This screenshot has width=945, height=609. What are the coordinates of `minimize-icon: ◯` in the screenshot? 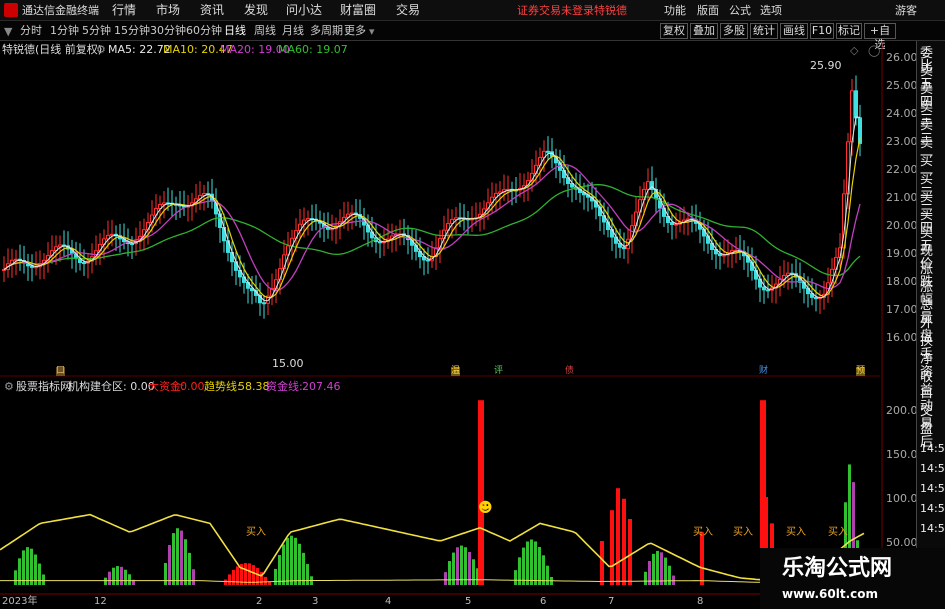 It's located at (874, 50).